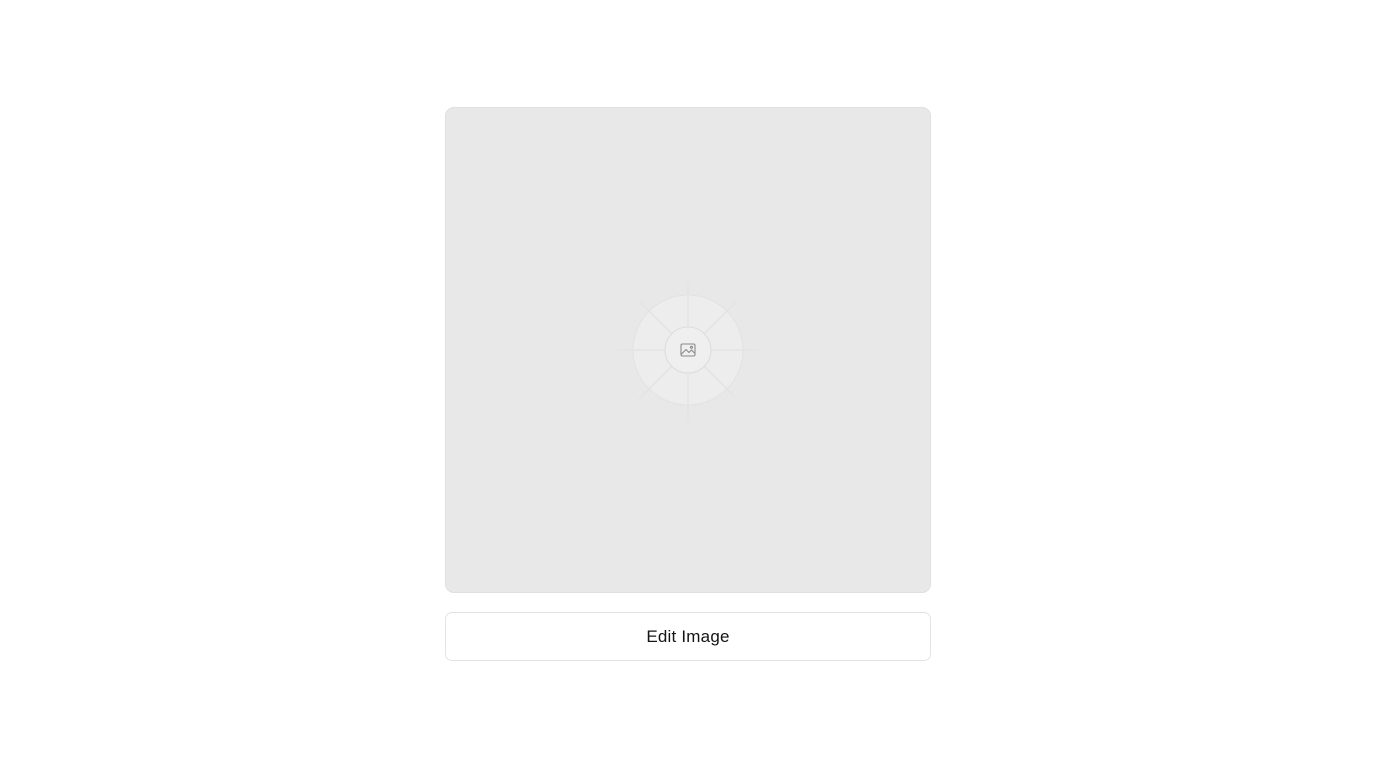 Image resolution: width=1376 pixels, height=768 pixels. I want to click on edit-image-button-label: Edit Image, so click(688, 636).